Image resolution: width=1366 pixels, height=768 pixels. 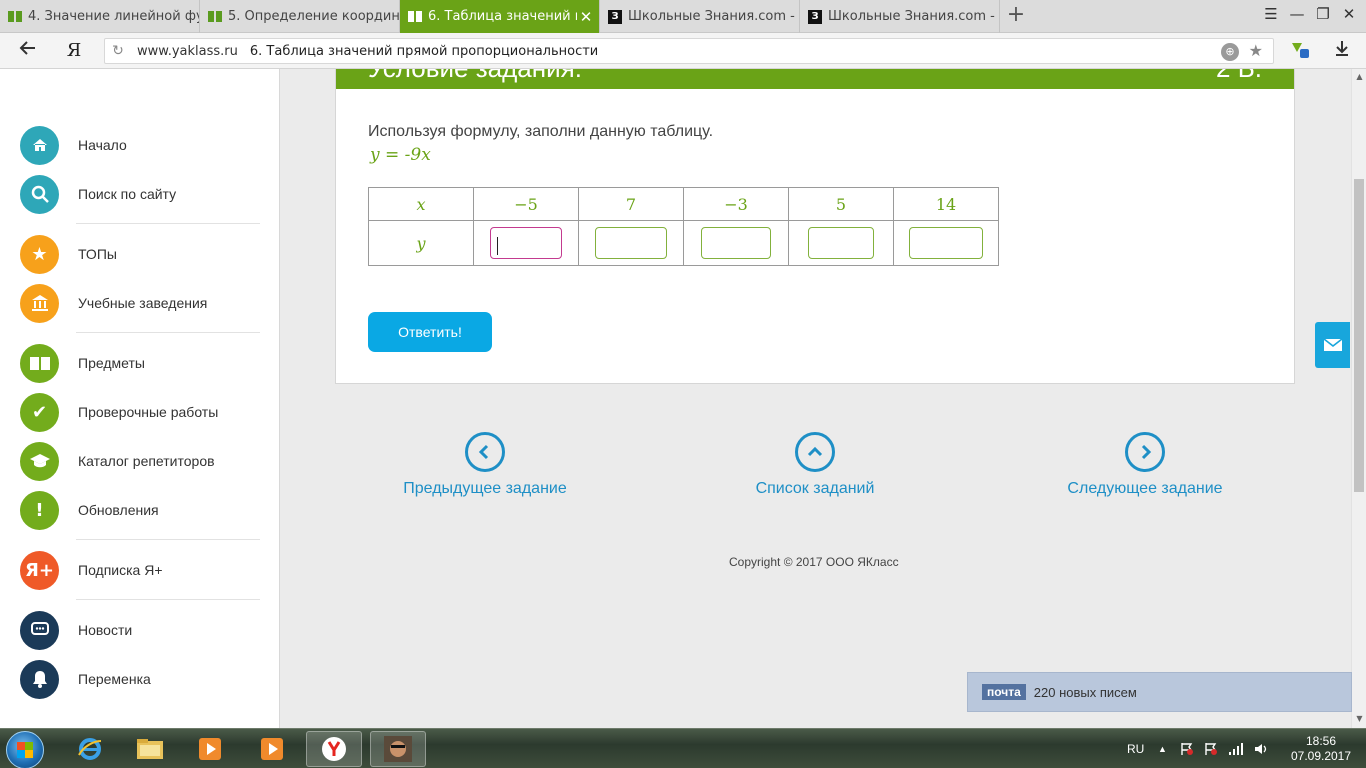 What do you see at coordinates (102, 145) in the screenshot?
I see `sidebar-item-label: Начало` at bounding box center [102, 145].